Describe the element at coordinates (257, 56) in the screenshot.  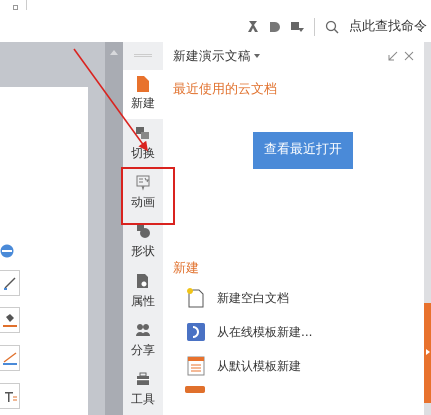
I see `caret-icon` at that location.